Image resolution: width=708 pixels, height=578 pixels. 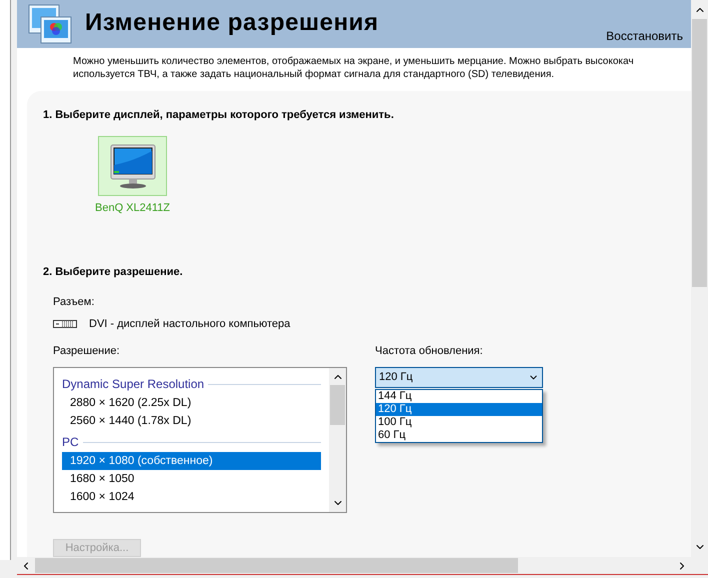 What do you see at coordinates (189, 324) in the screenshot?
I see `connector-name: DVI - дисплей настольного компьютера` at bounding box center [189, 324].